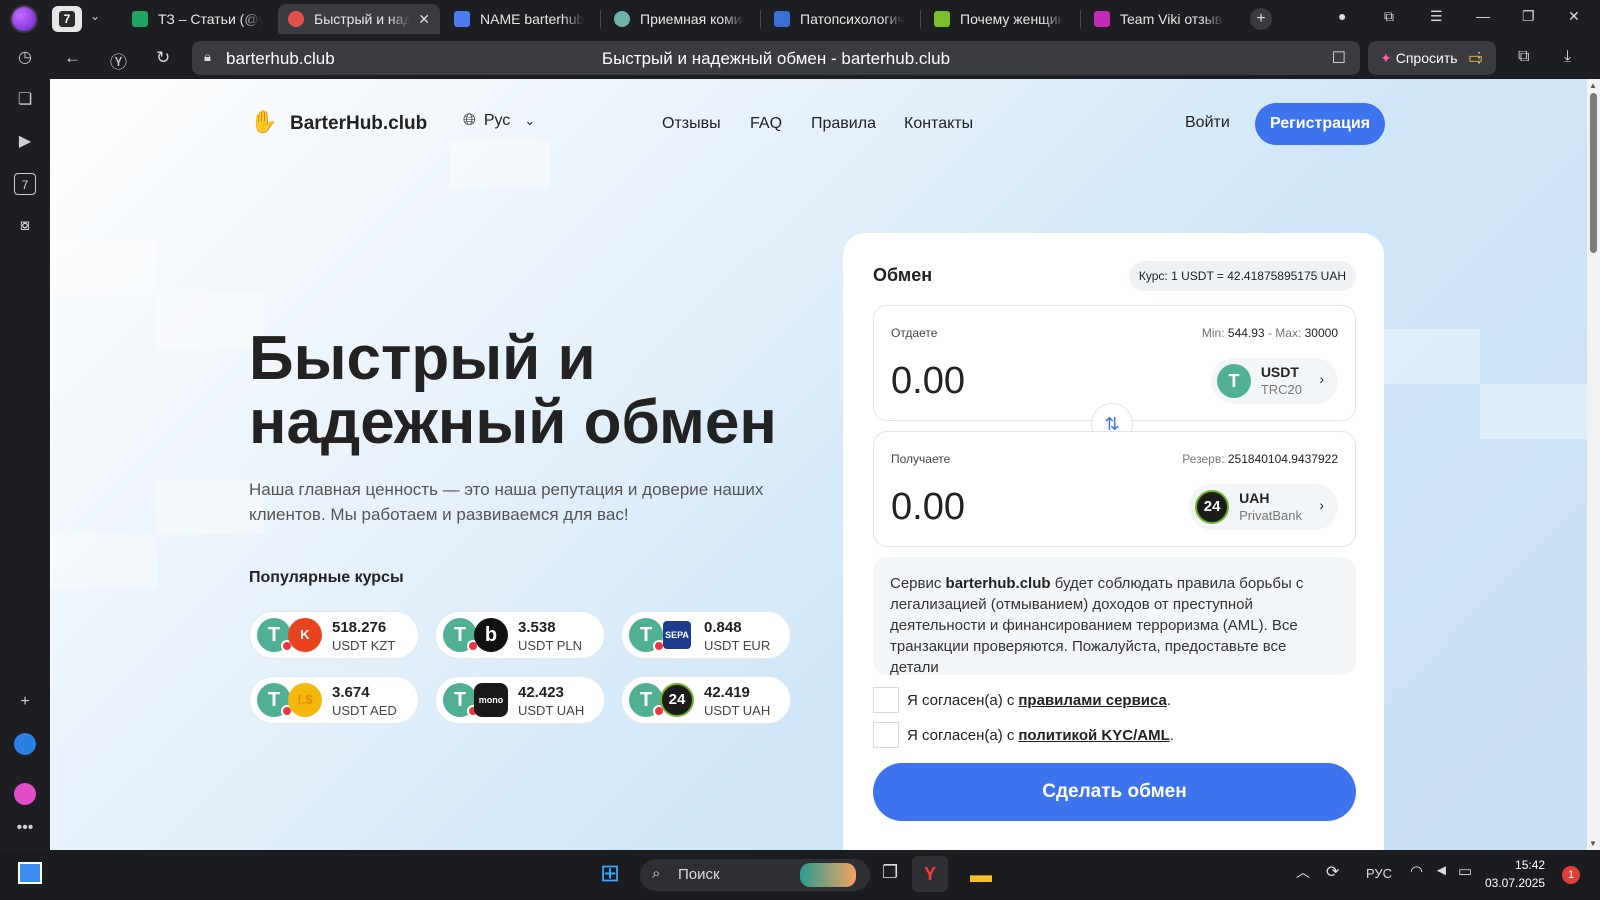  What do you see at coordinates (1465, 871) in the screenshot?
I see `battery-icon: ▭` at bounding box center [1465, 871].